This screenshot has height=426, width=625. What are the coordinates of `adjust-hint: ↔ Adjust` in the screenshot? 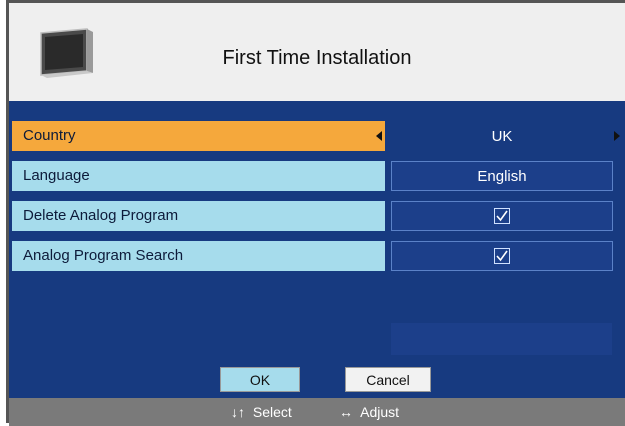 It's located at (369, 412).